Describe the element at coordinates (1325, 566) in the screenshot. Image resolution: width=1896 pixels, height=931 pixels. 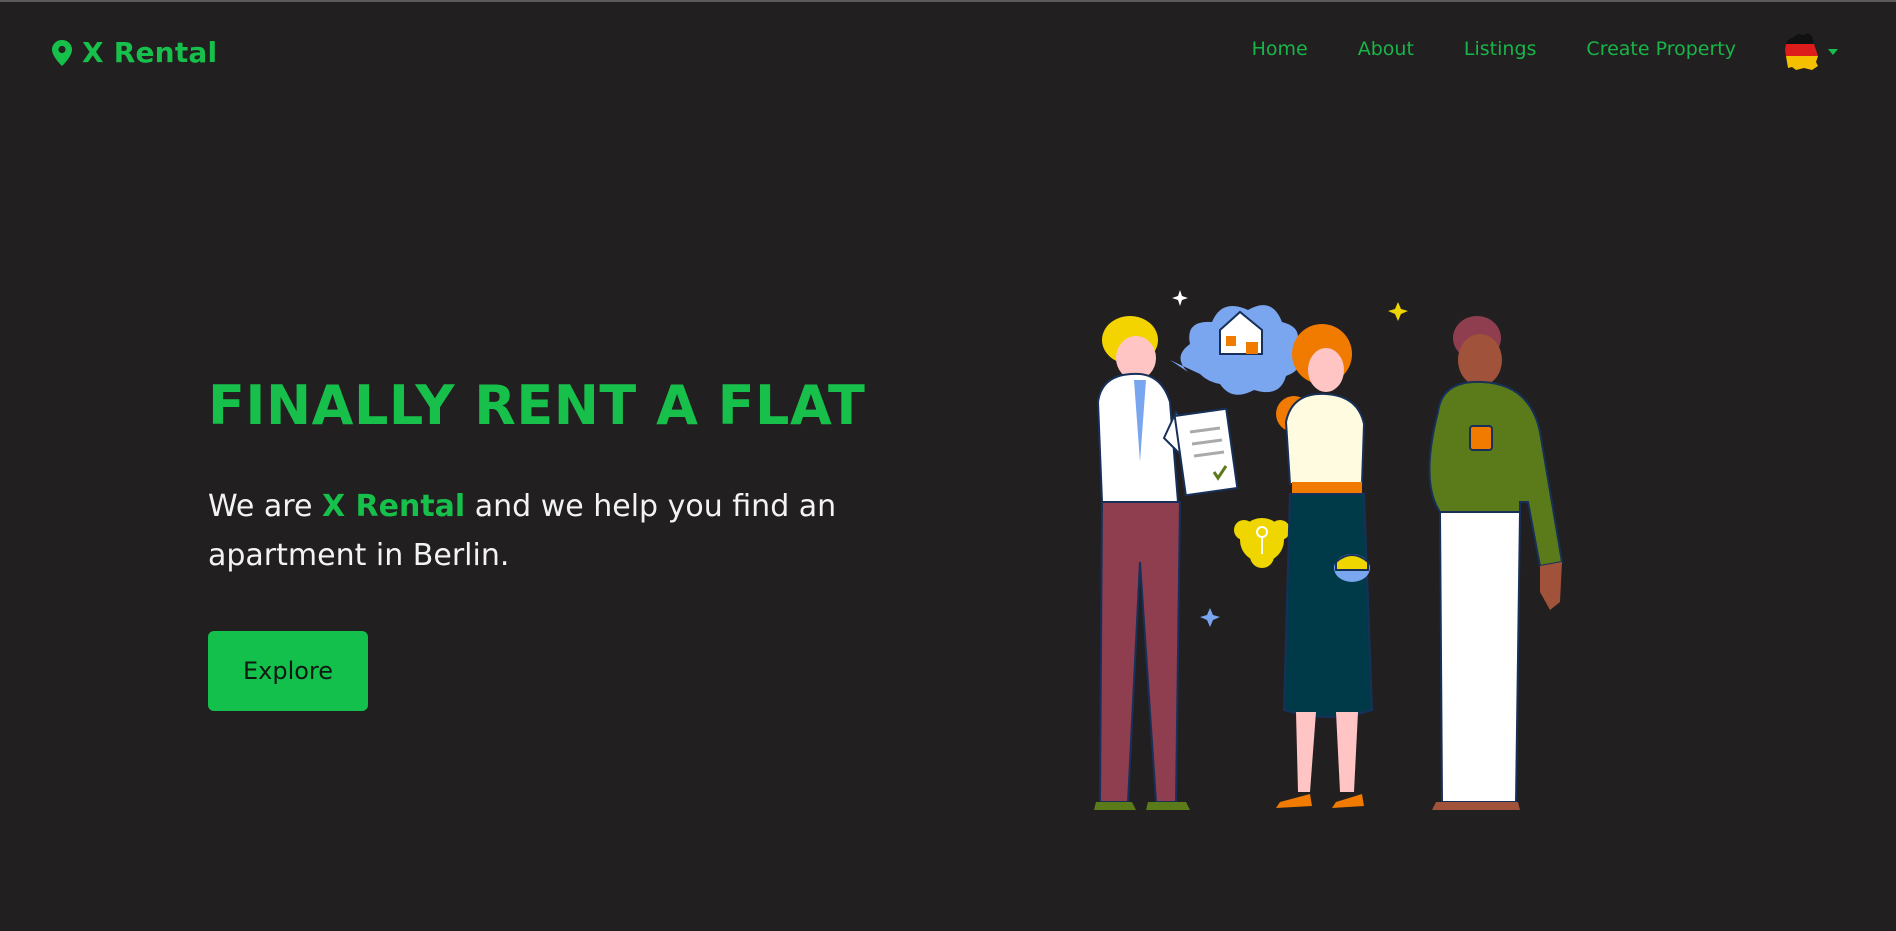
I see `woman-with-bag` at that location.